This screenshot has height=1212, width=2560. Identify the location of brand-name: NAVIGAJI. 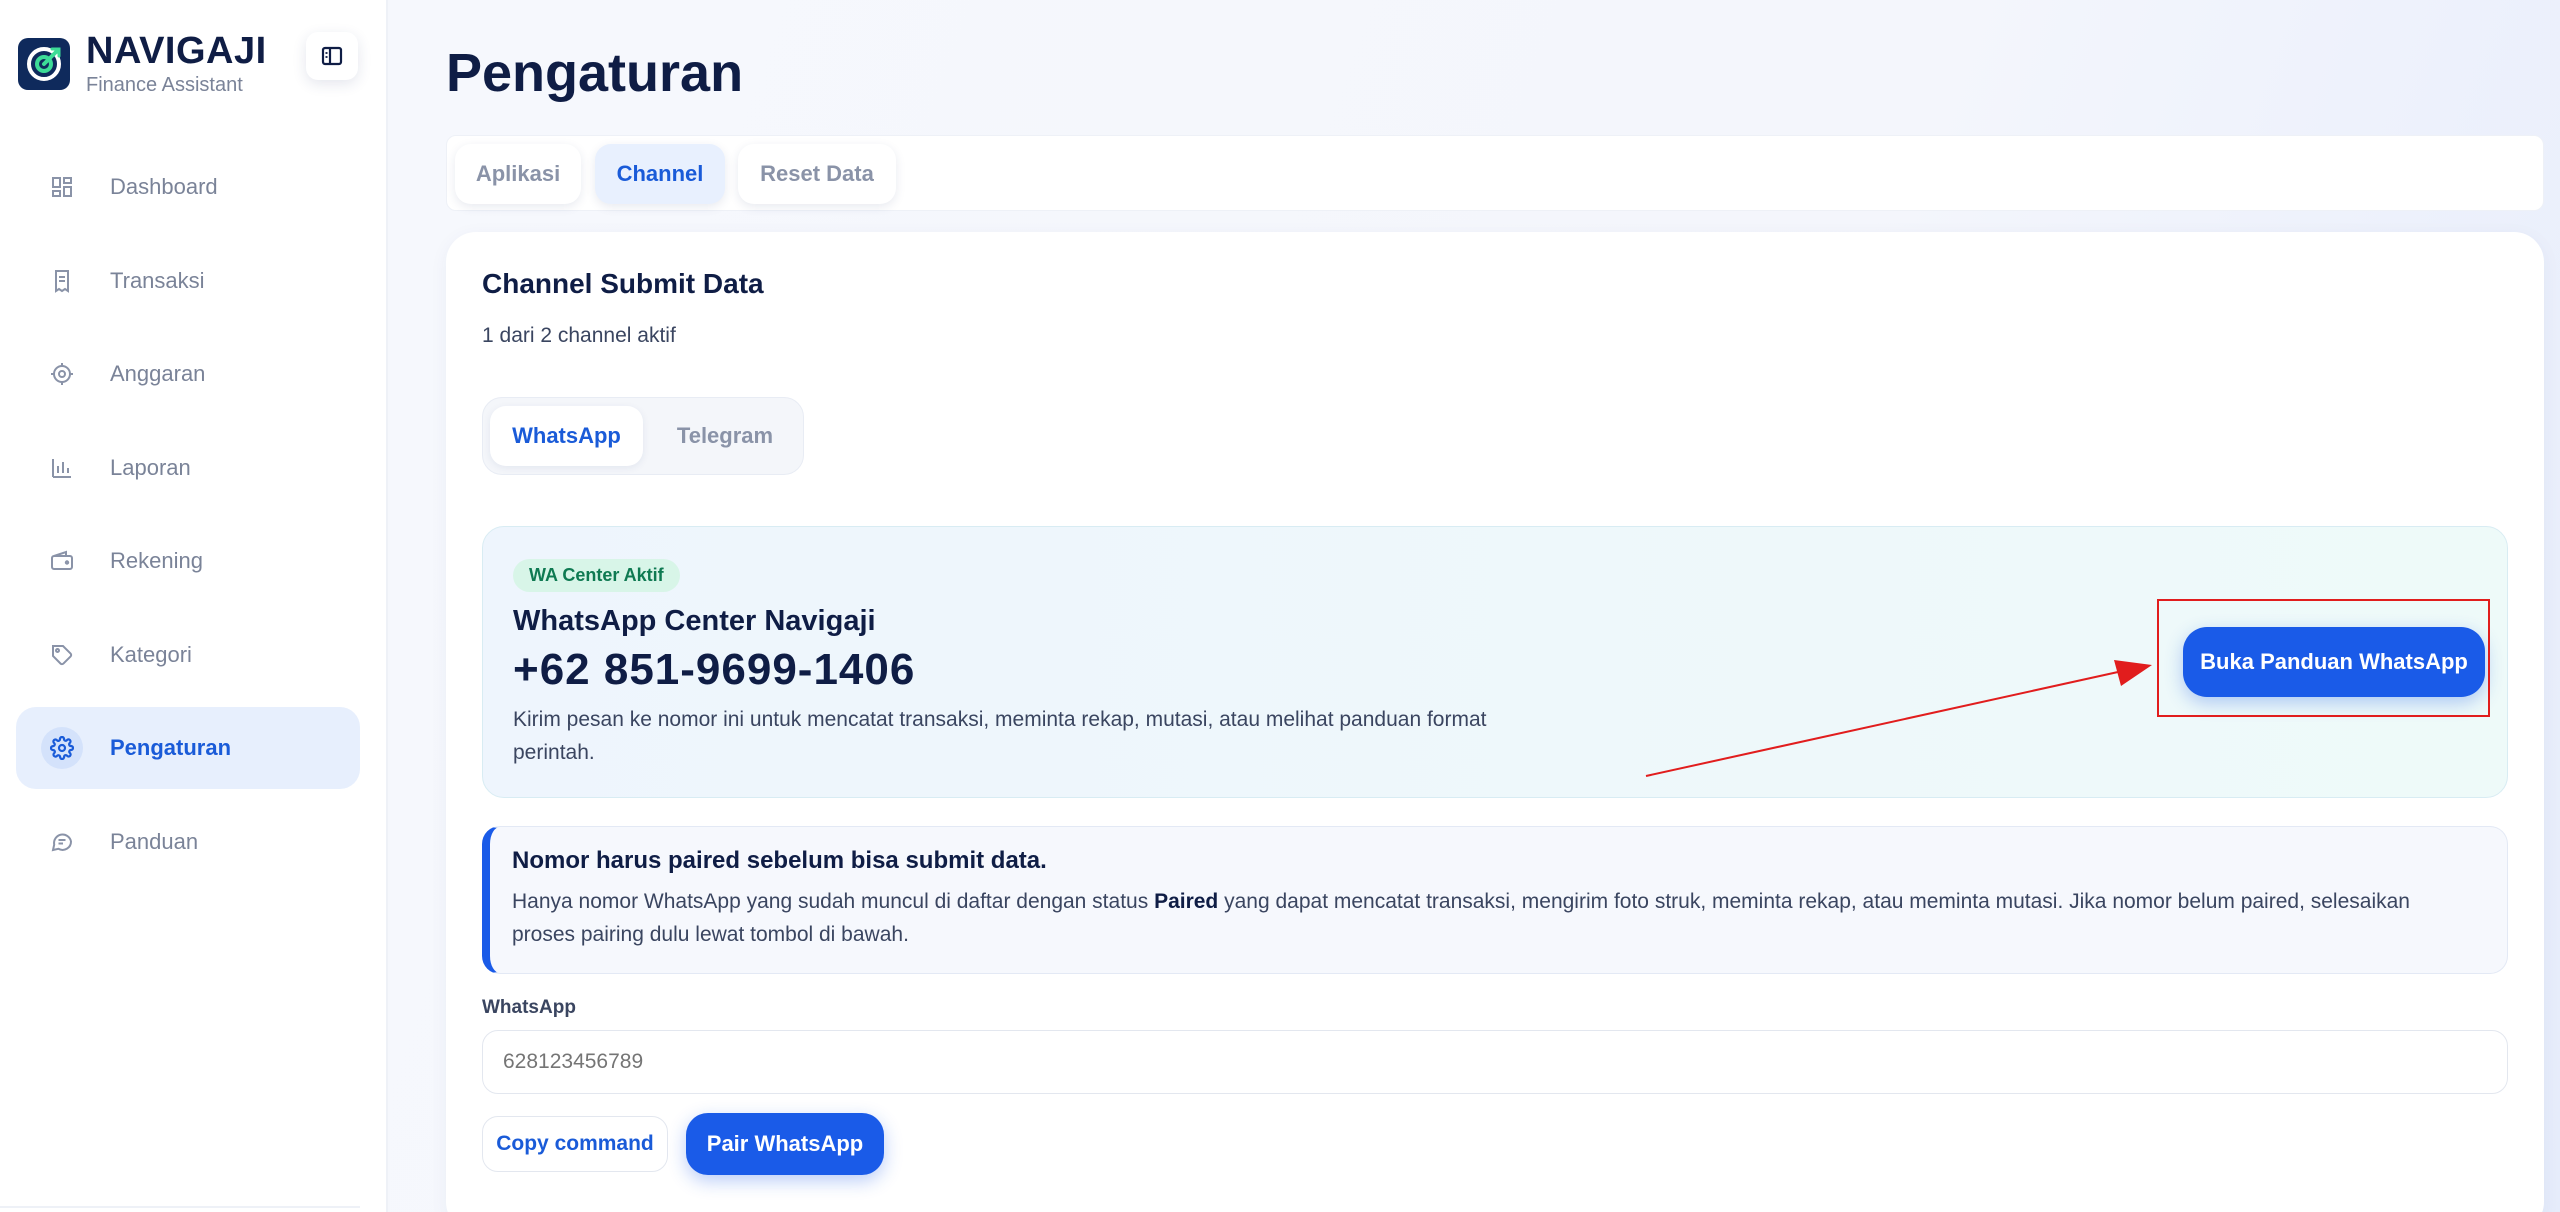
(176, 51).